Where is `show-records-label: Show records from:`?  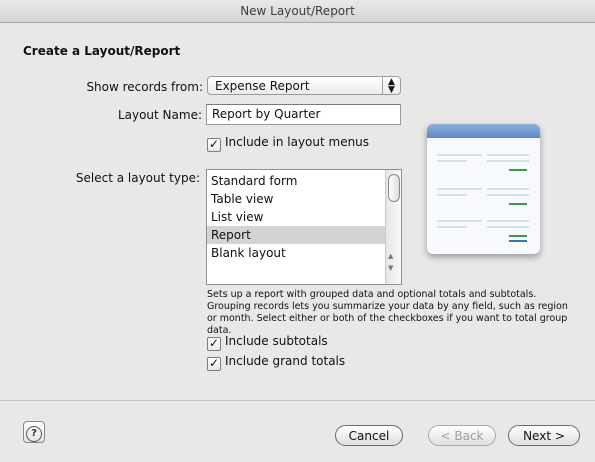
show-records-label: Show records from: is located at coordinates (144, 87).